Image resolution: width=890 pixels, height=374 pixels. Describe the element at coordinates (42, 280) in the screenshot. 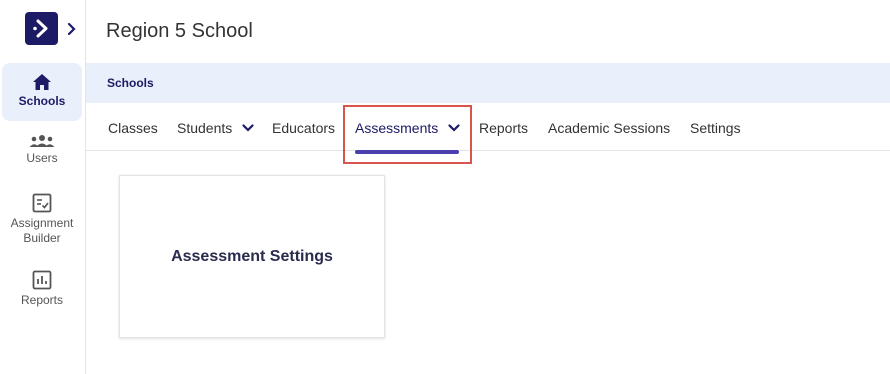

I see `reports-icon` at that location.